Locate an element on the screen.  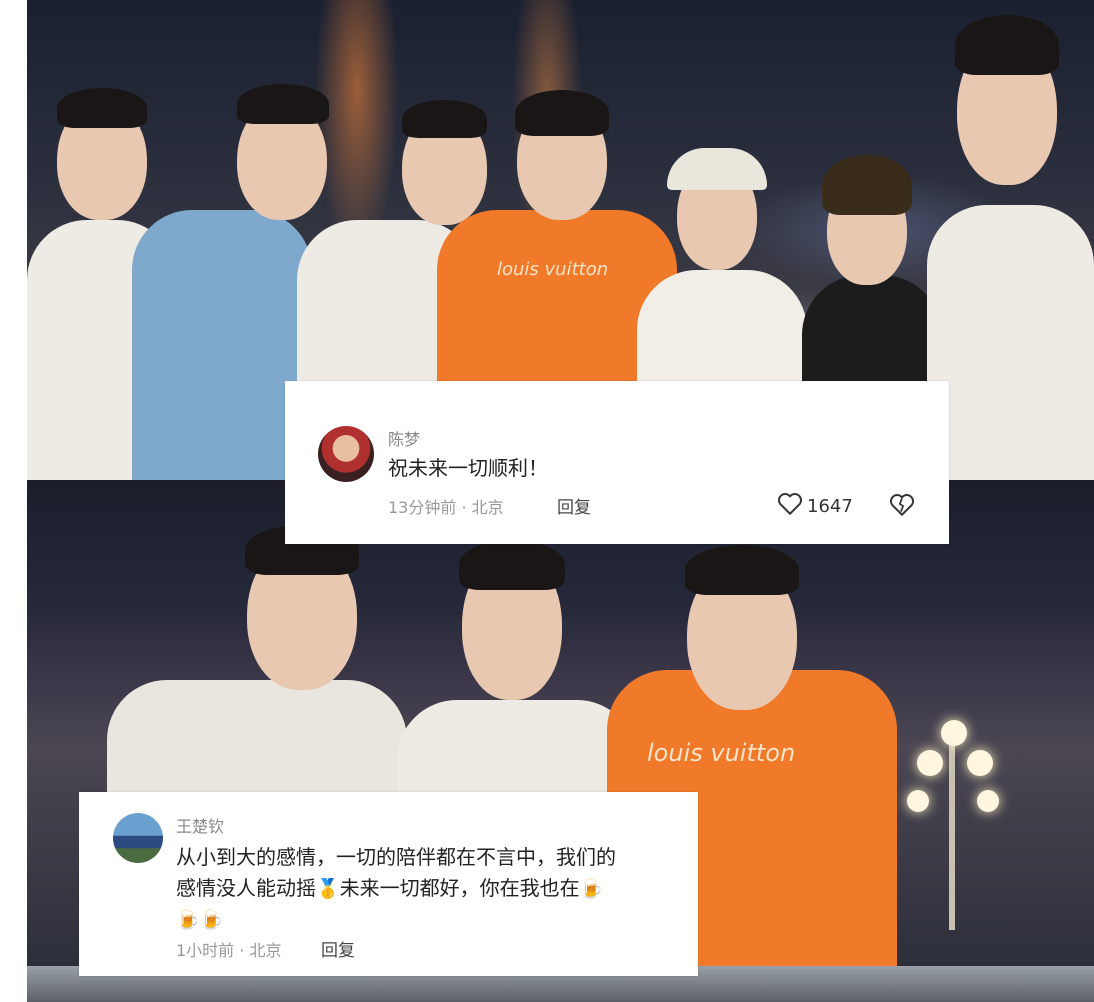
comment-text-part1: 感情没人能动摇 is located at coordinates (246, 888).